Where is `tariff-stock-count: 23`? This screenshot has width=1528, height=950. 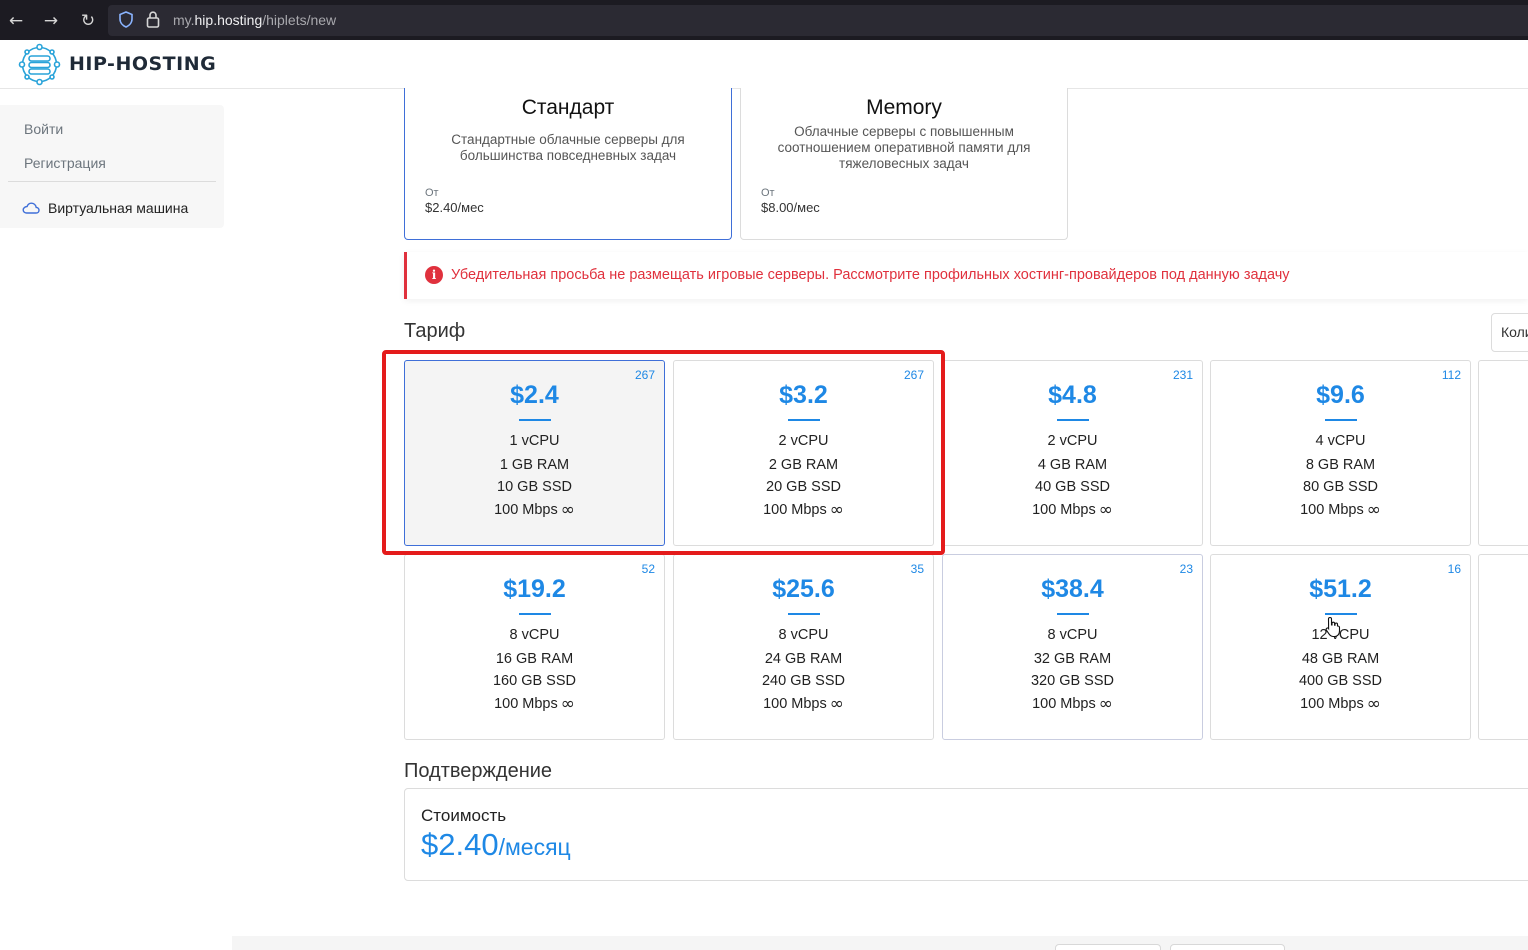 tariff-stock-count: 23 is located at coordinates (1186, 569).